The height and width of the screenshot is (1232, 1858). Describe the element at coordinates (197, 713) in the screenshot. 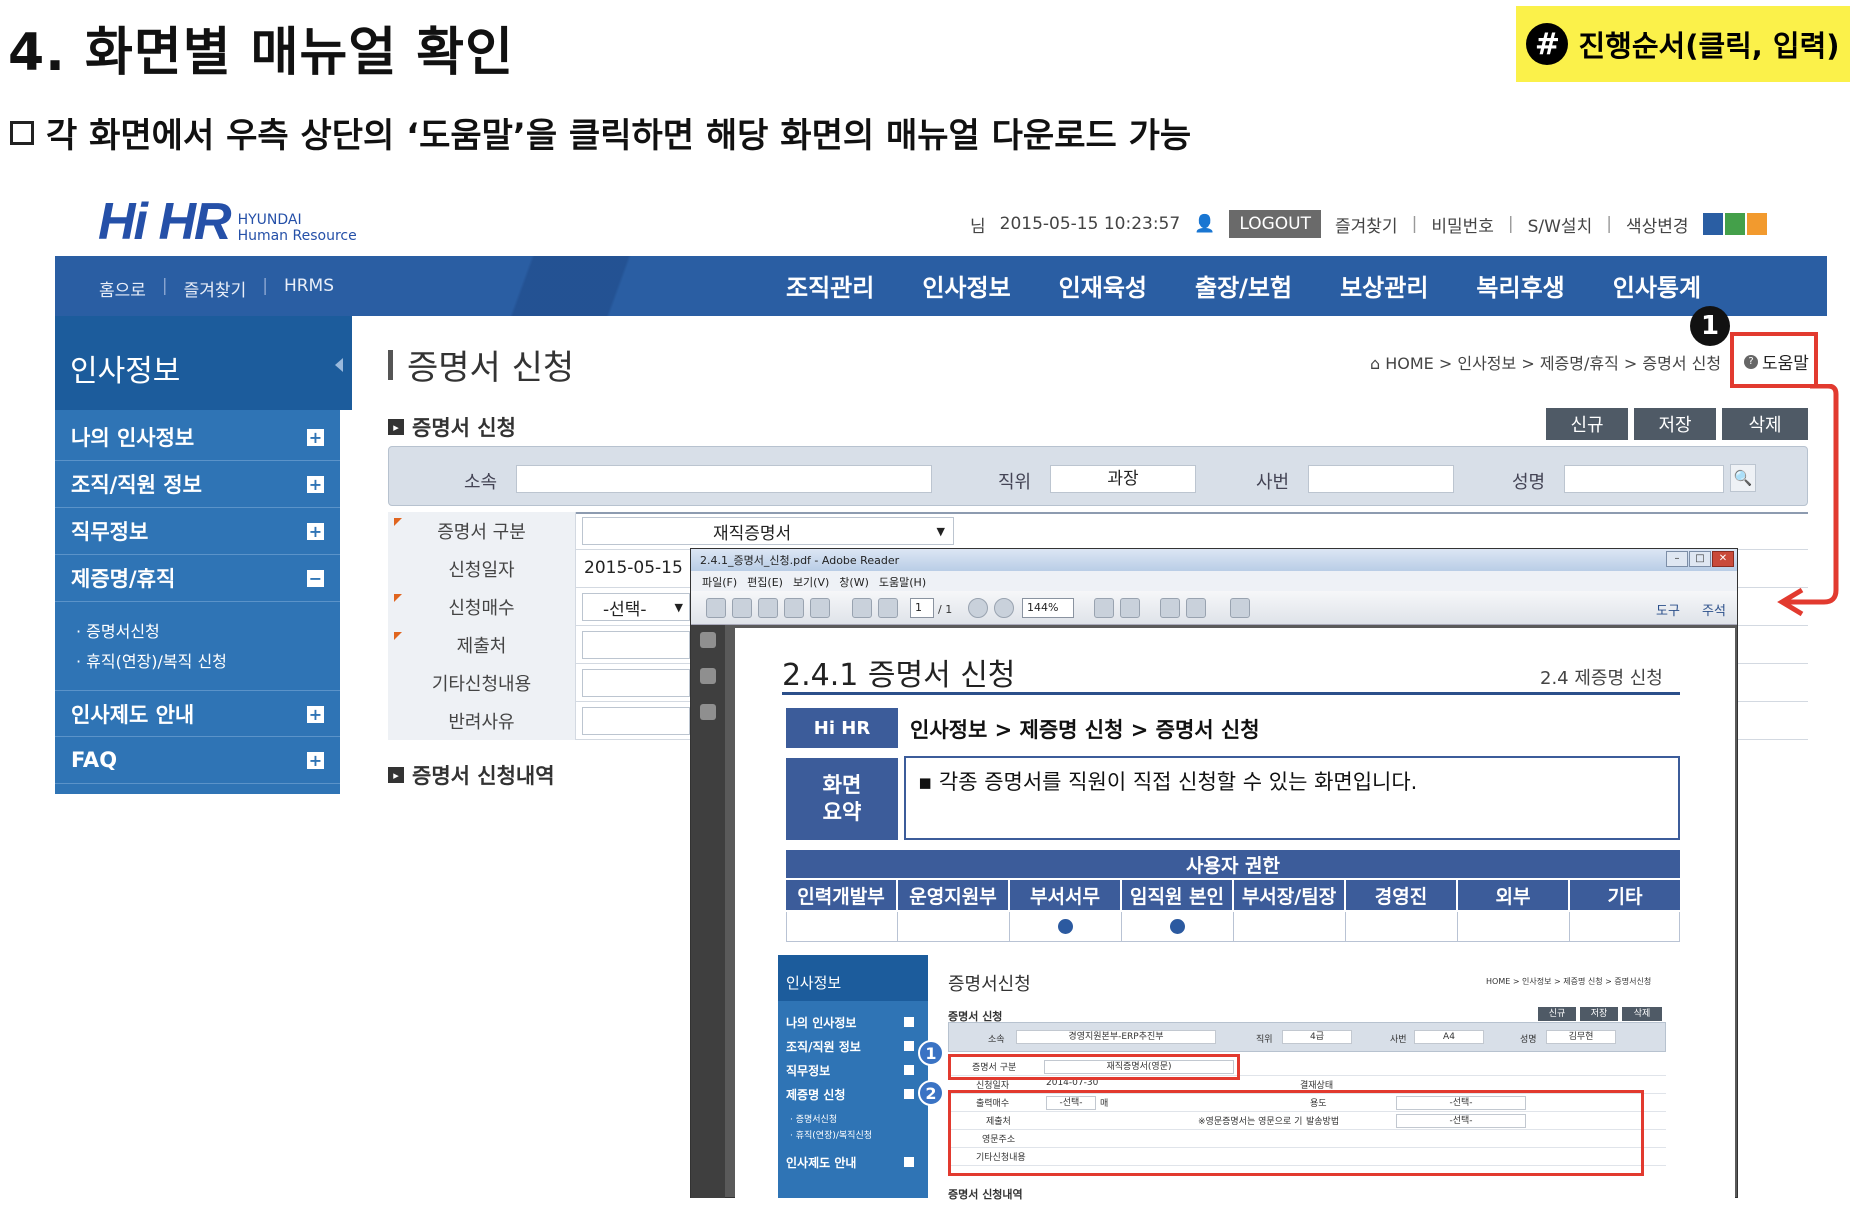

I see `sidebar-item-hr-system-guide: 인사제도 안내 +` at that location.